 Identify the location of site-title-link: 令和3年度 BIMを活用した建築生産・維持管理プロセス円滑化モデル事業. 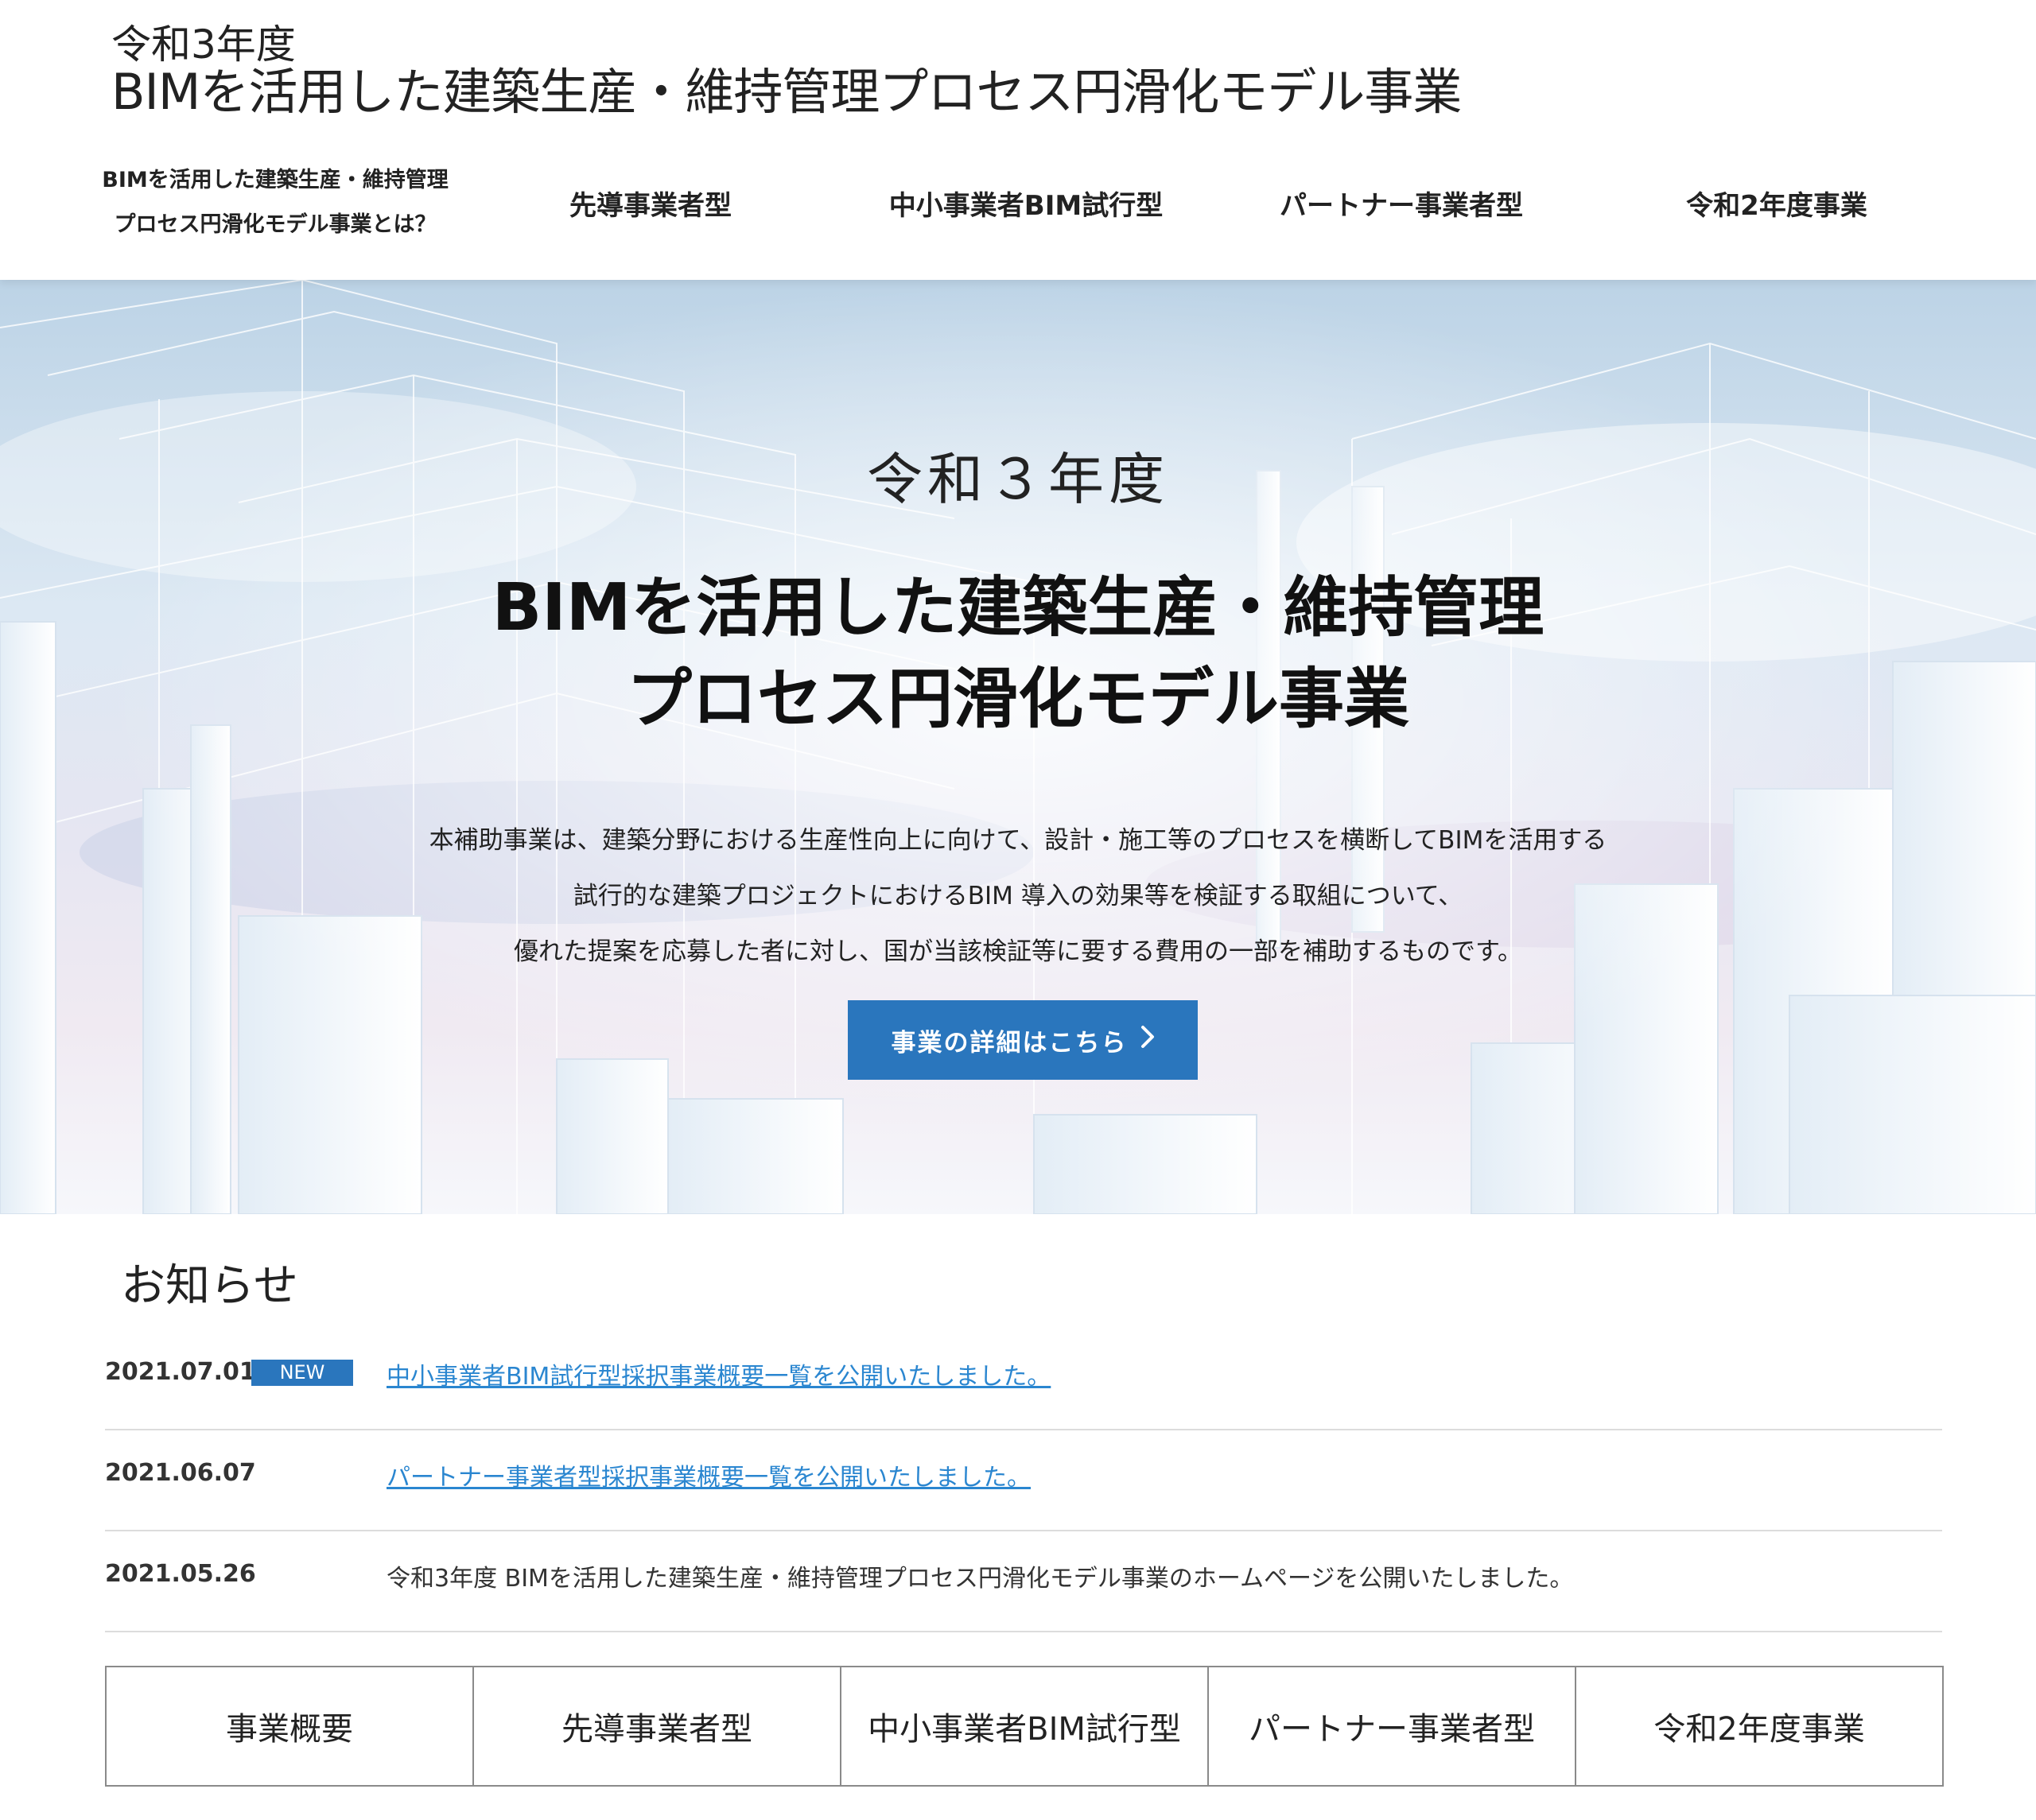
(786, 71).